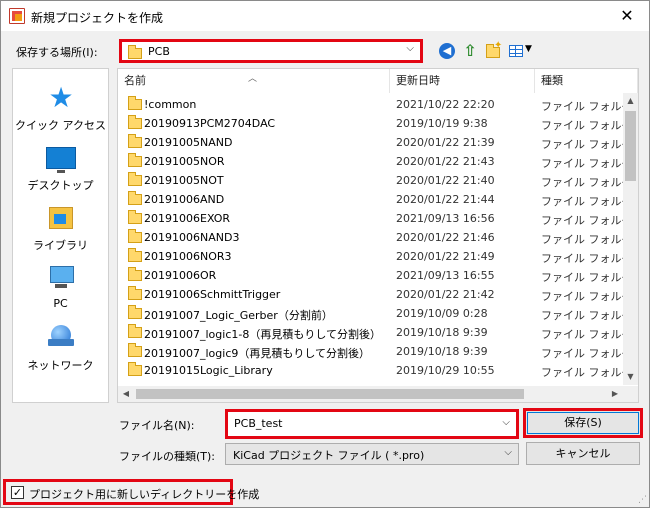 This screenshot has width=650, height=508. I want to click on table-row: 20191005NOT 2020/01/22 21:40 ファイル フォルダー, so click(378, 180).